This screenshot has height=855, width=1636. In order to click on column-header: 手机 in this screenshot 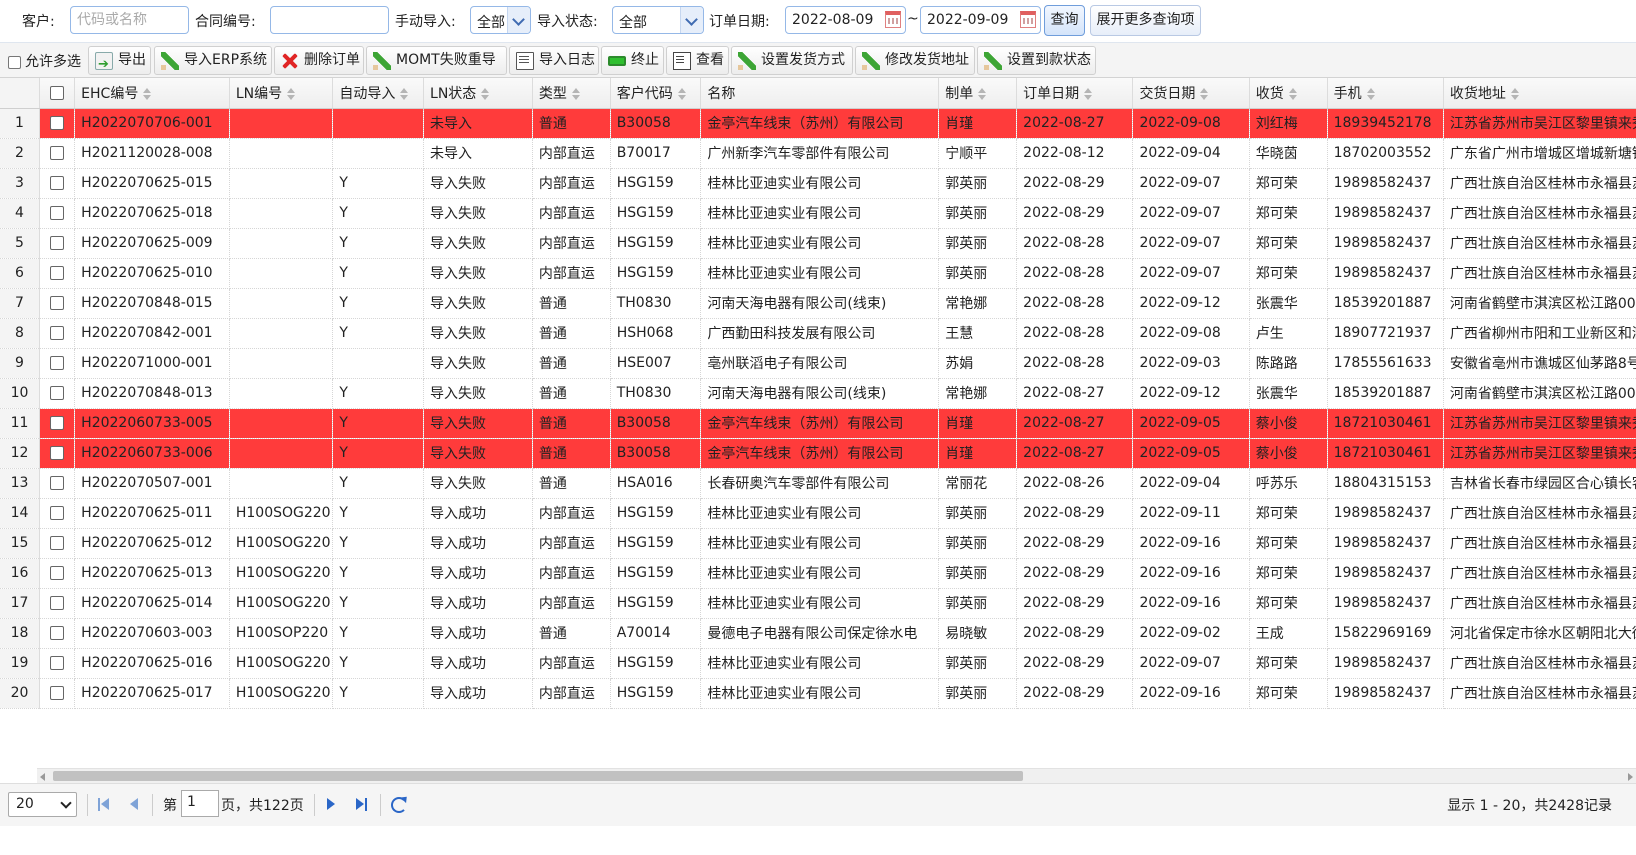, I will do `click(1385, 93)`.